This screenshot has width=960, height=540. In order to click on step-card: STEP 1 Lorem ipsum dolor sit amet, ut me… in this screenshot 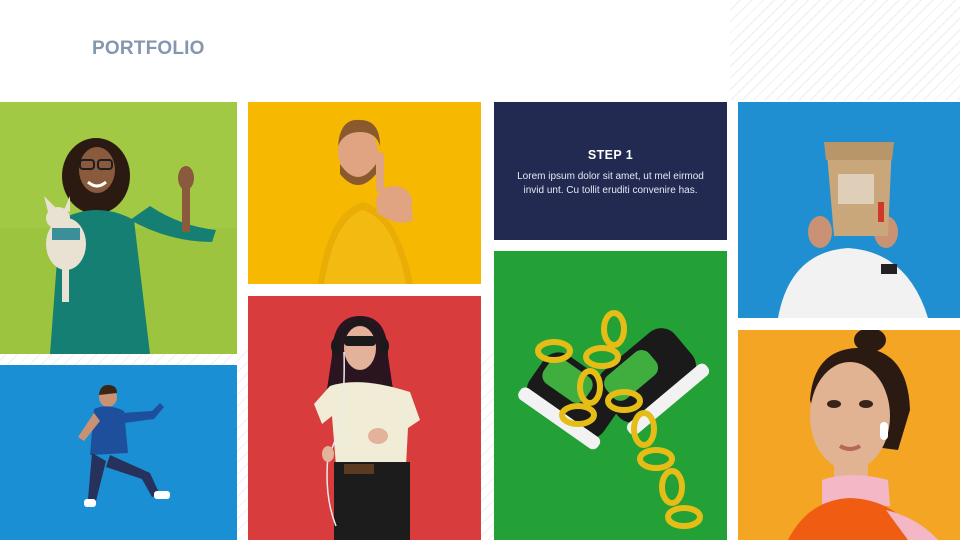, I will do `click(610, 171)`.